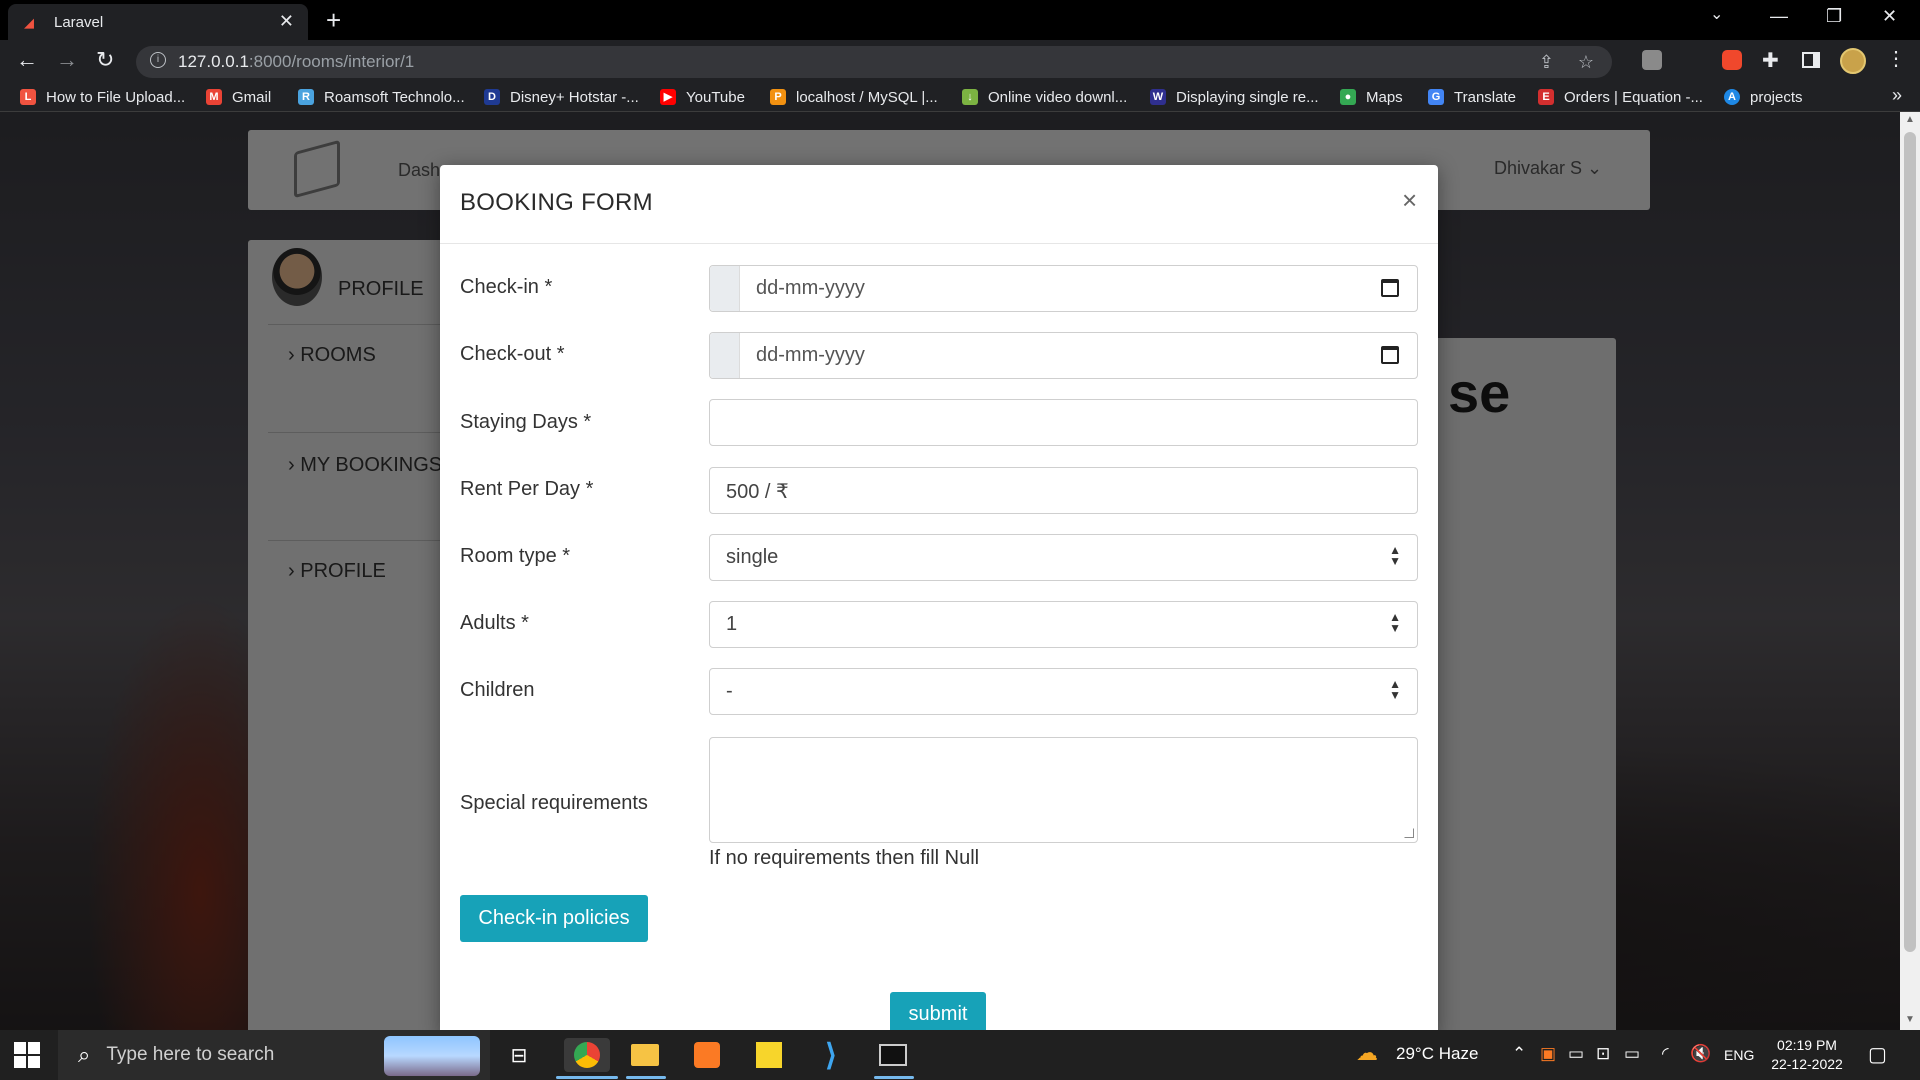 The image size is (1920, 1080). I want to click on bookmark-item: ▶ YouTube, so click(702, 97).